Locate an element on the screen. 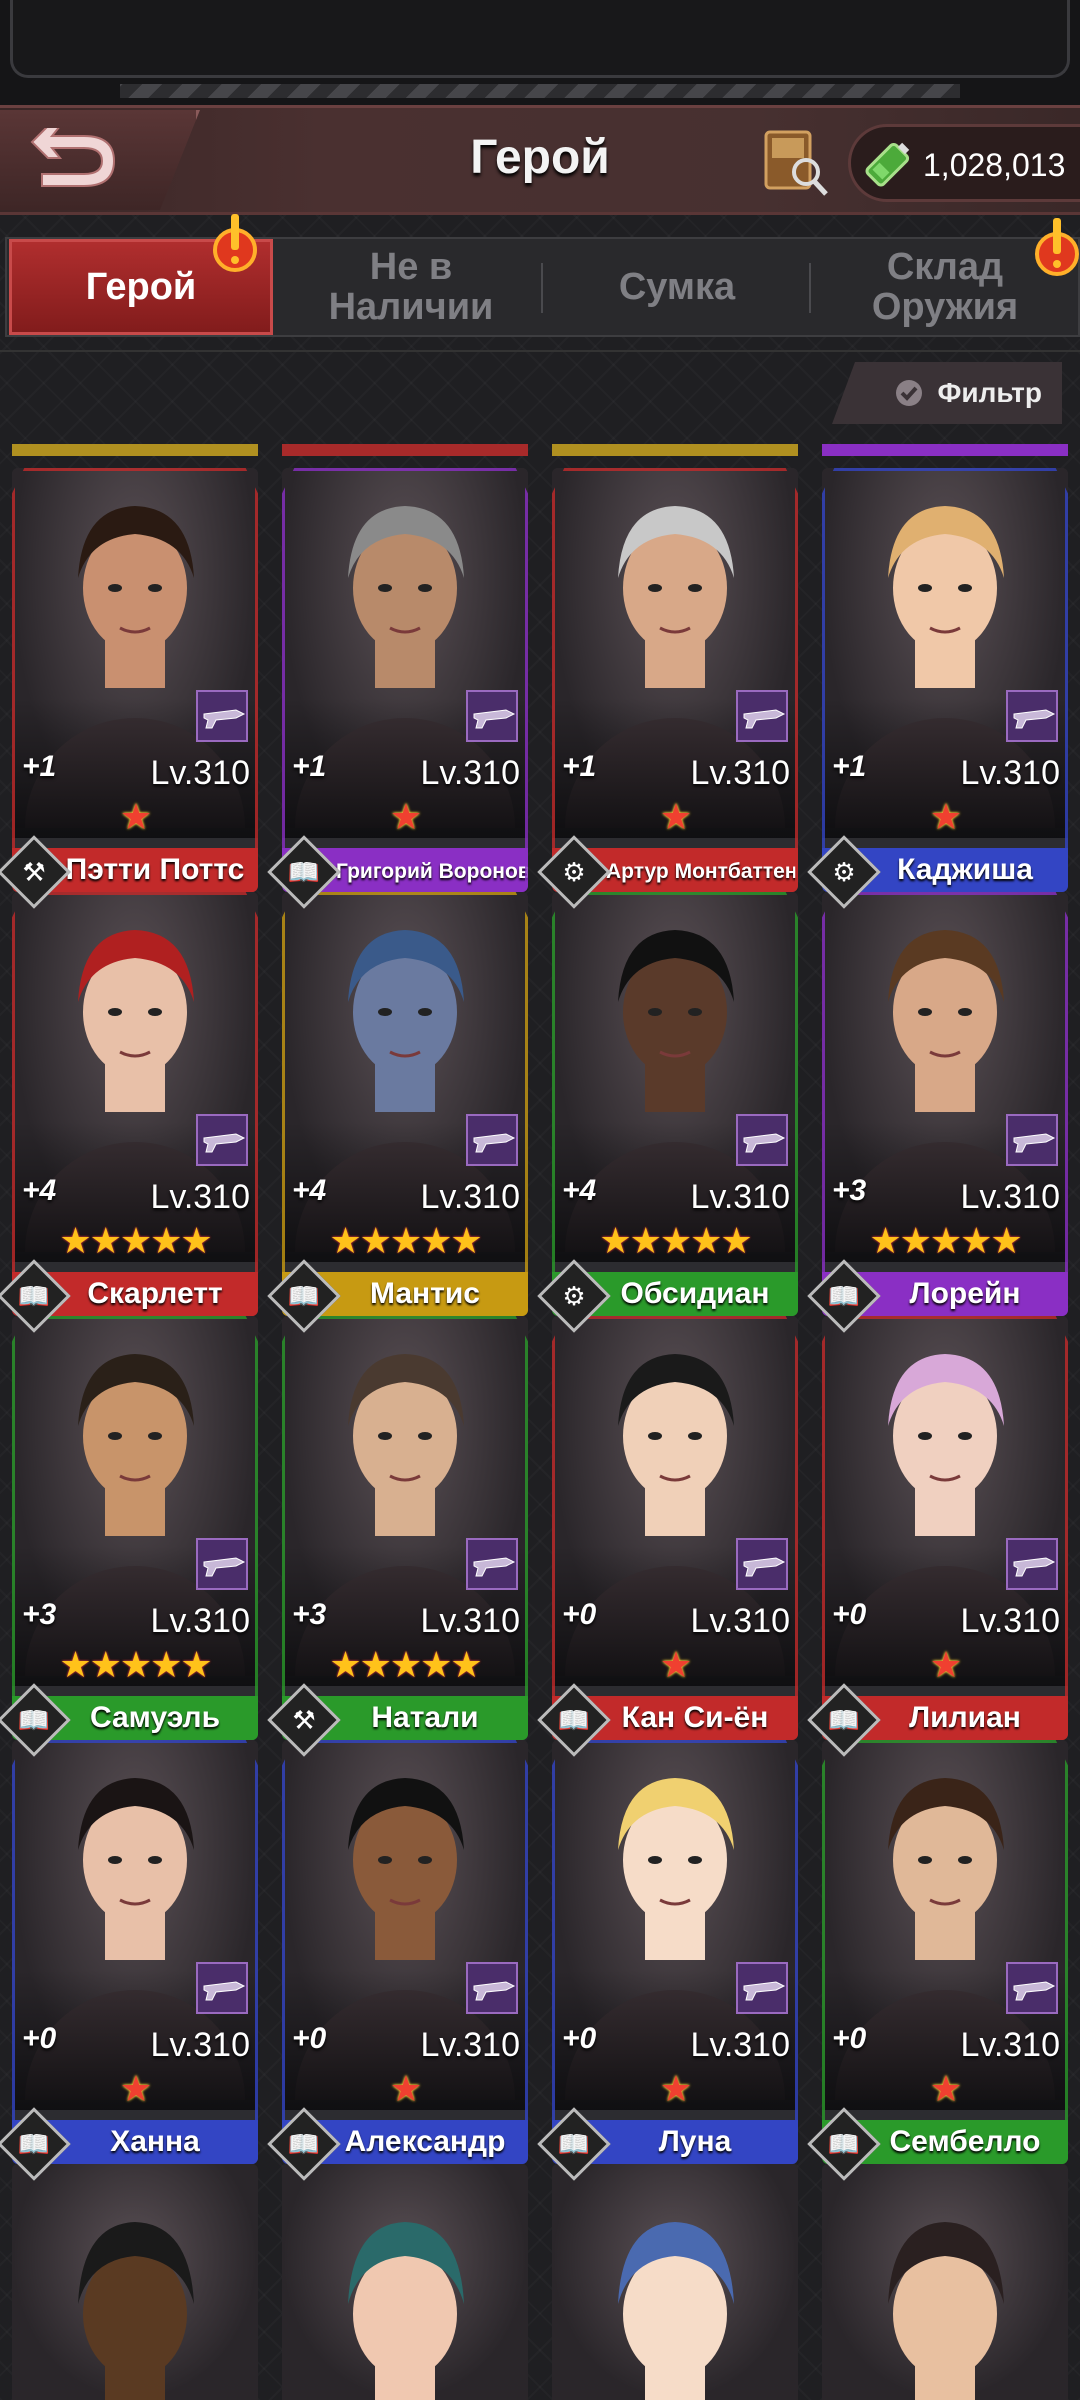 This screenshot has width=1080, height=2400. hero-name: Ханна is located at coordinates (155, 2141).